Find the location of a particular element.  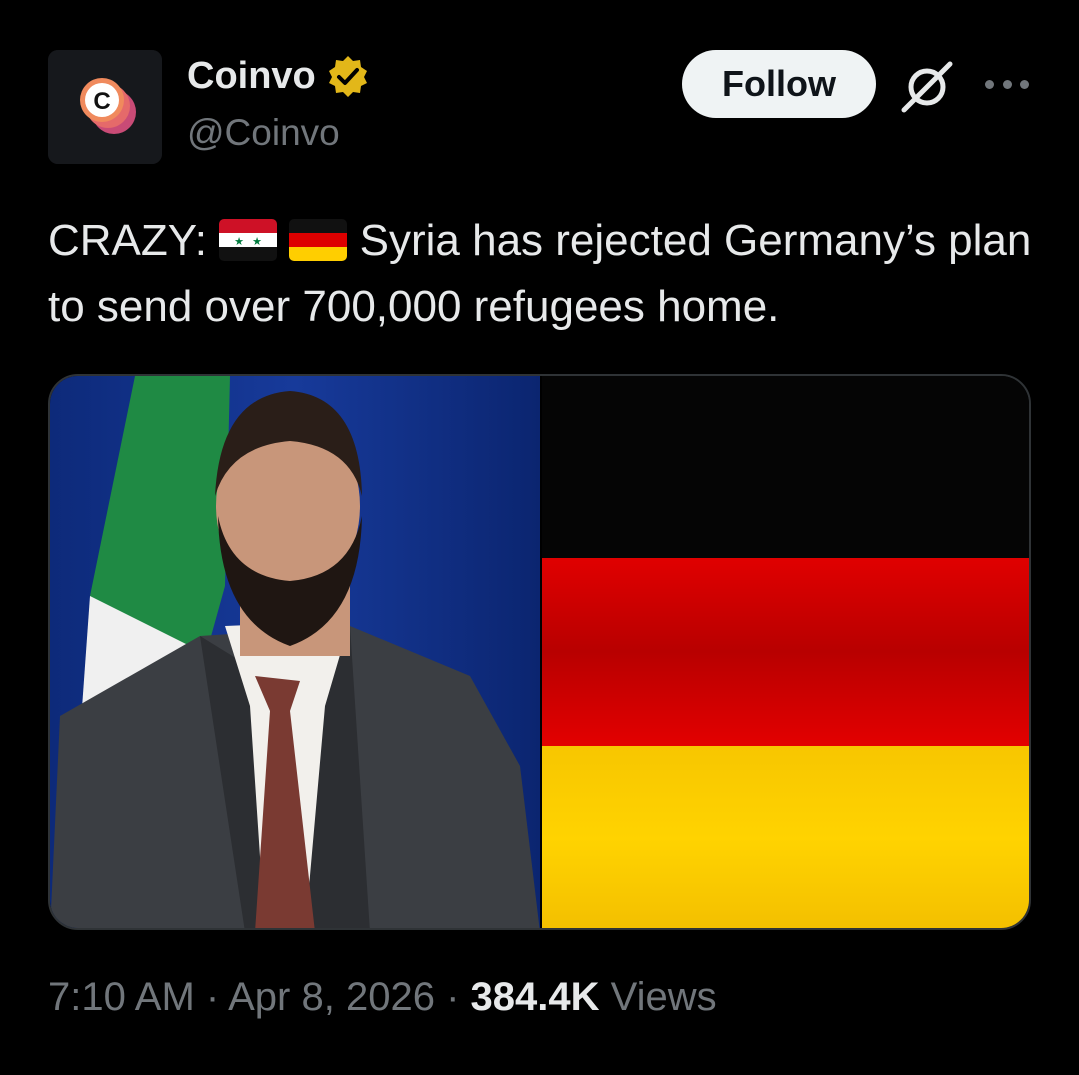

post-time: 7:10 AM is located at coordinates (121, 997).